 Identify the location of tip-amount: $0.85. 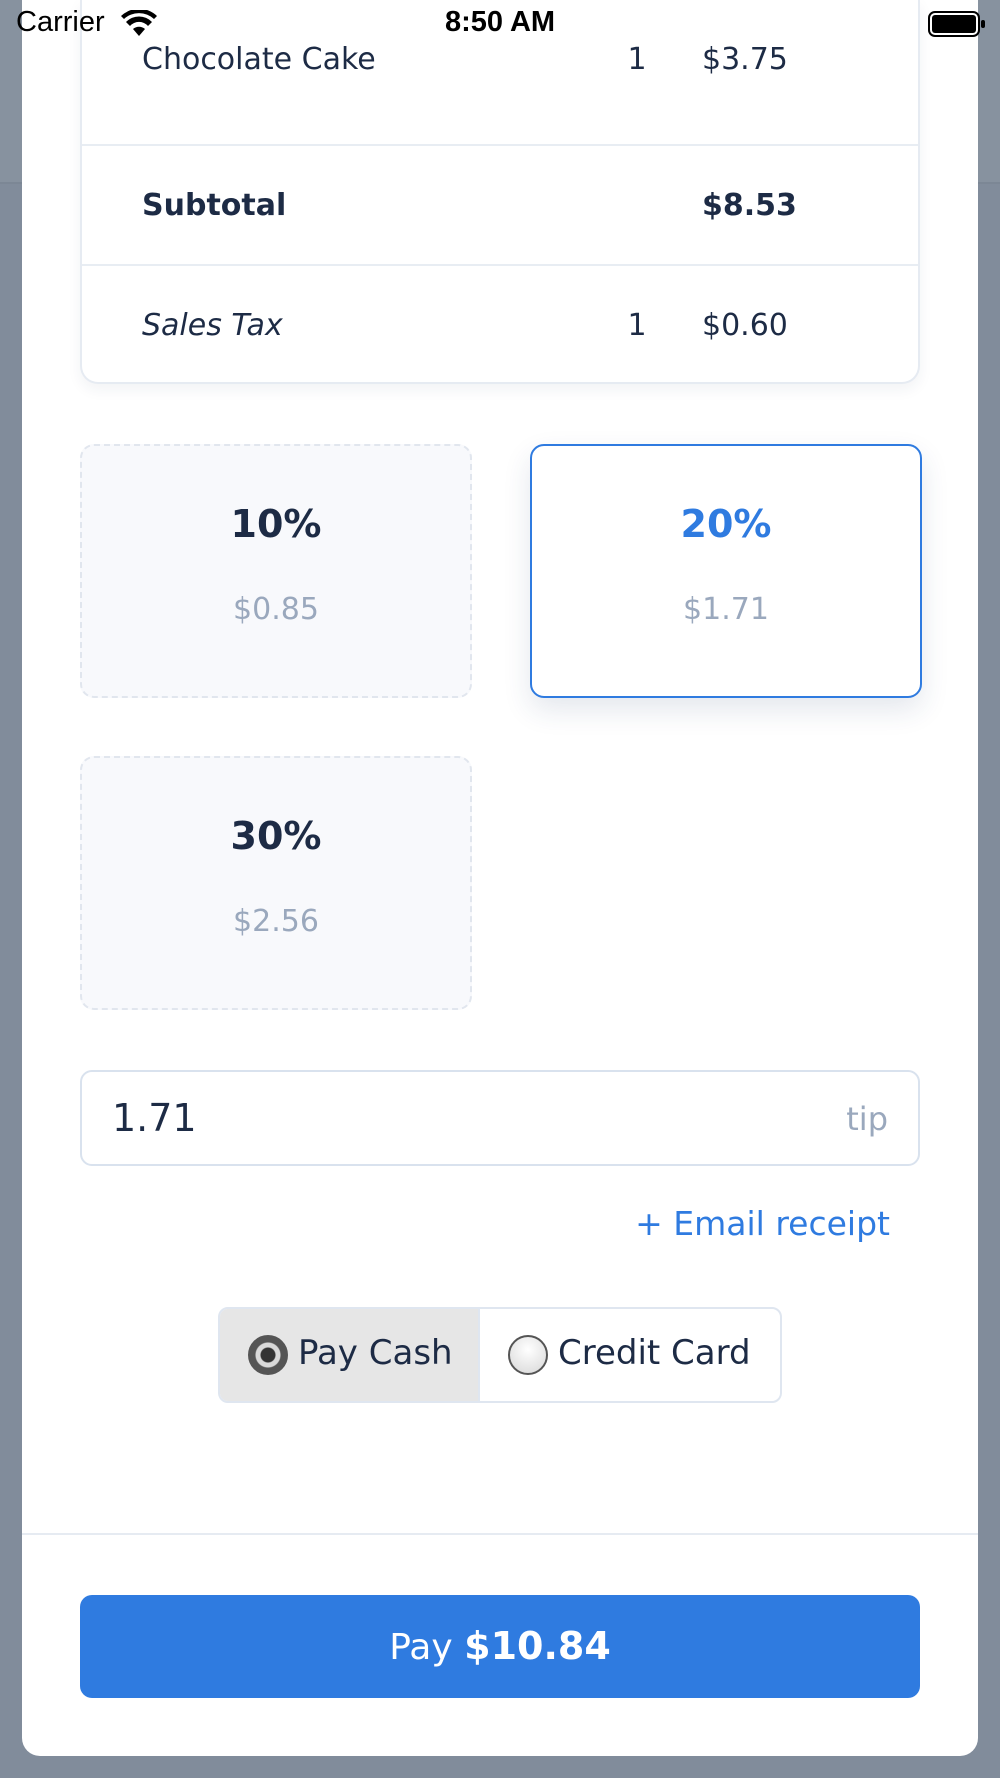
(276, 609).